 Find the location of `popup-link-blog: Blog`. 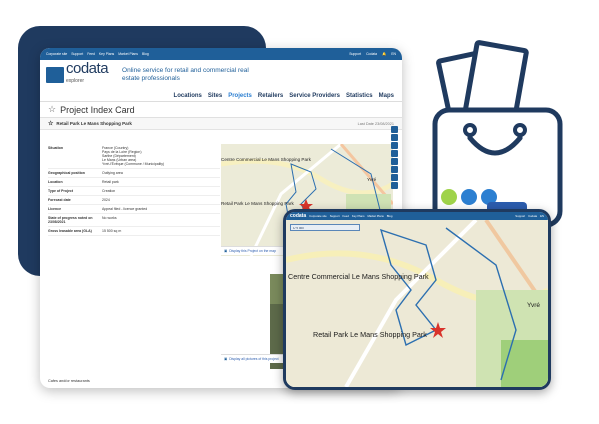

popup-link-blog: Blog is located at coordinates (390, 216).